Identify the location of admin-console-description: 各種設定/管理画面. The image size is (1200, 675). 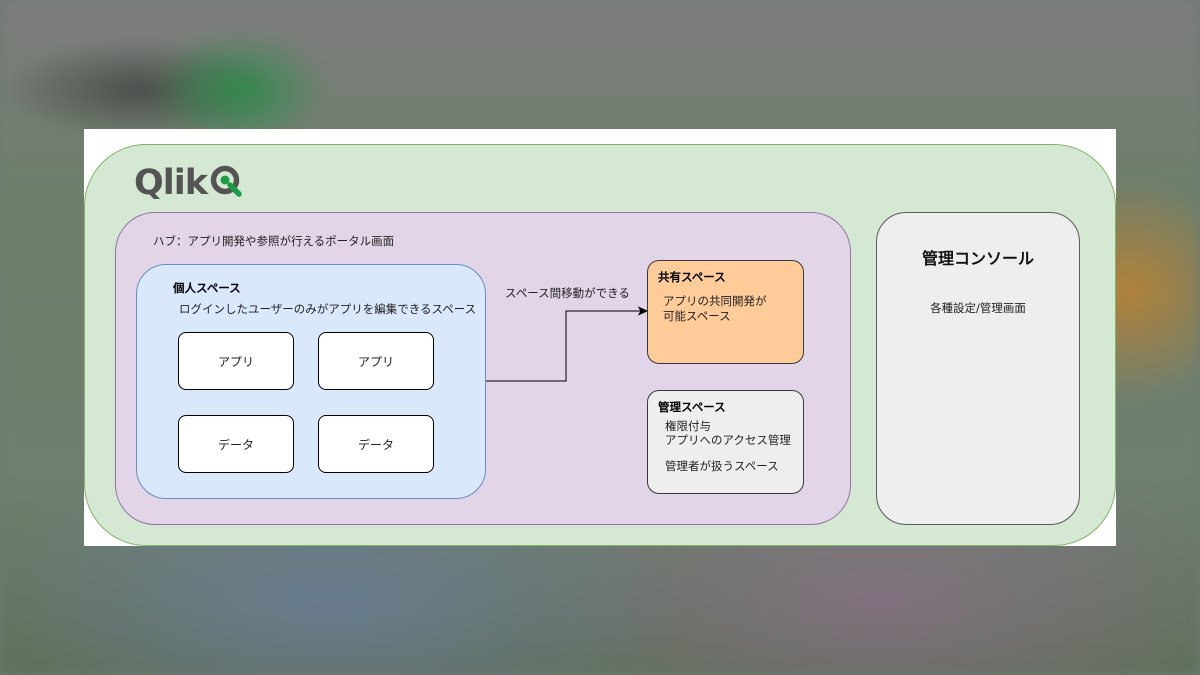
(978, 308).